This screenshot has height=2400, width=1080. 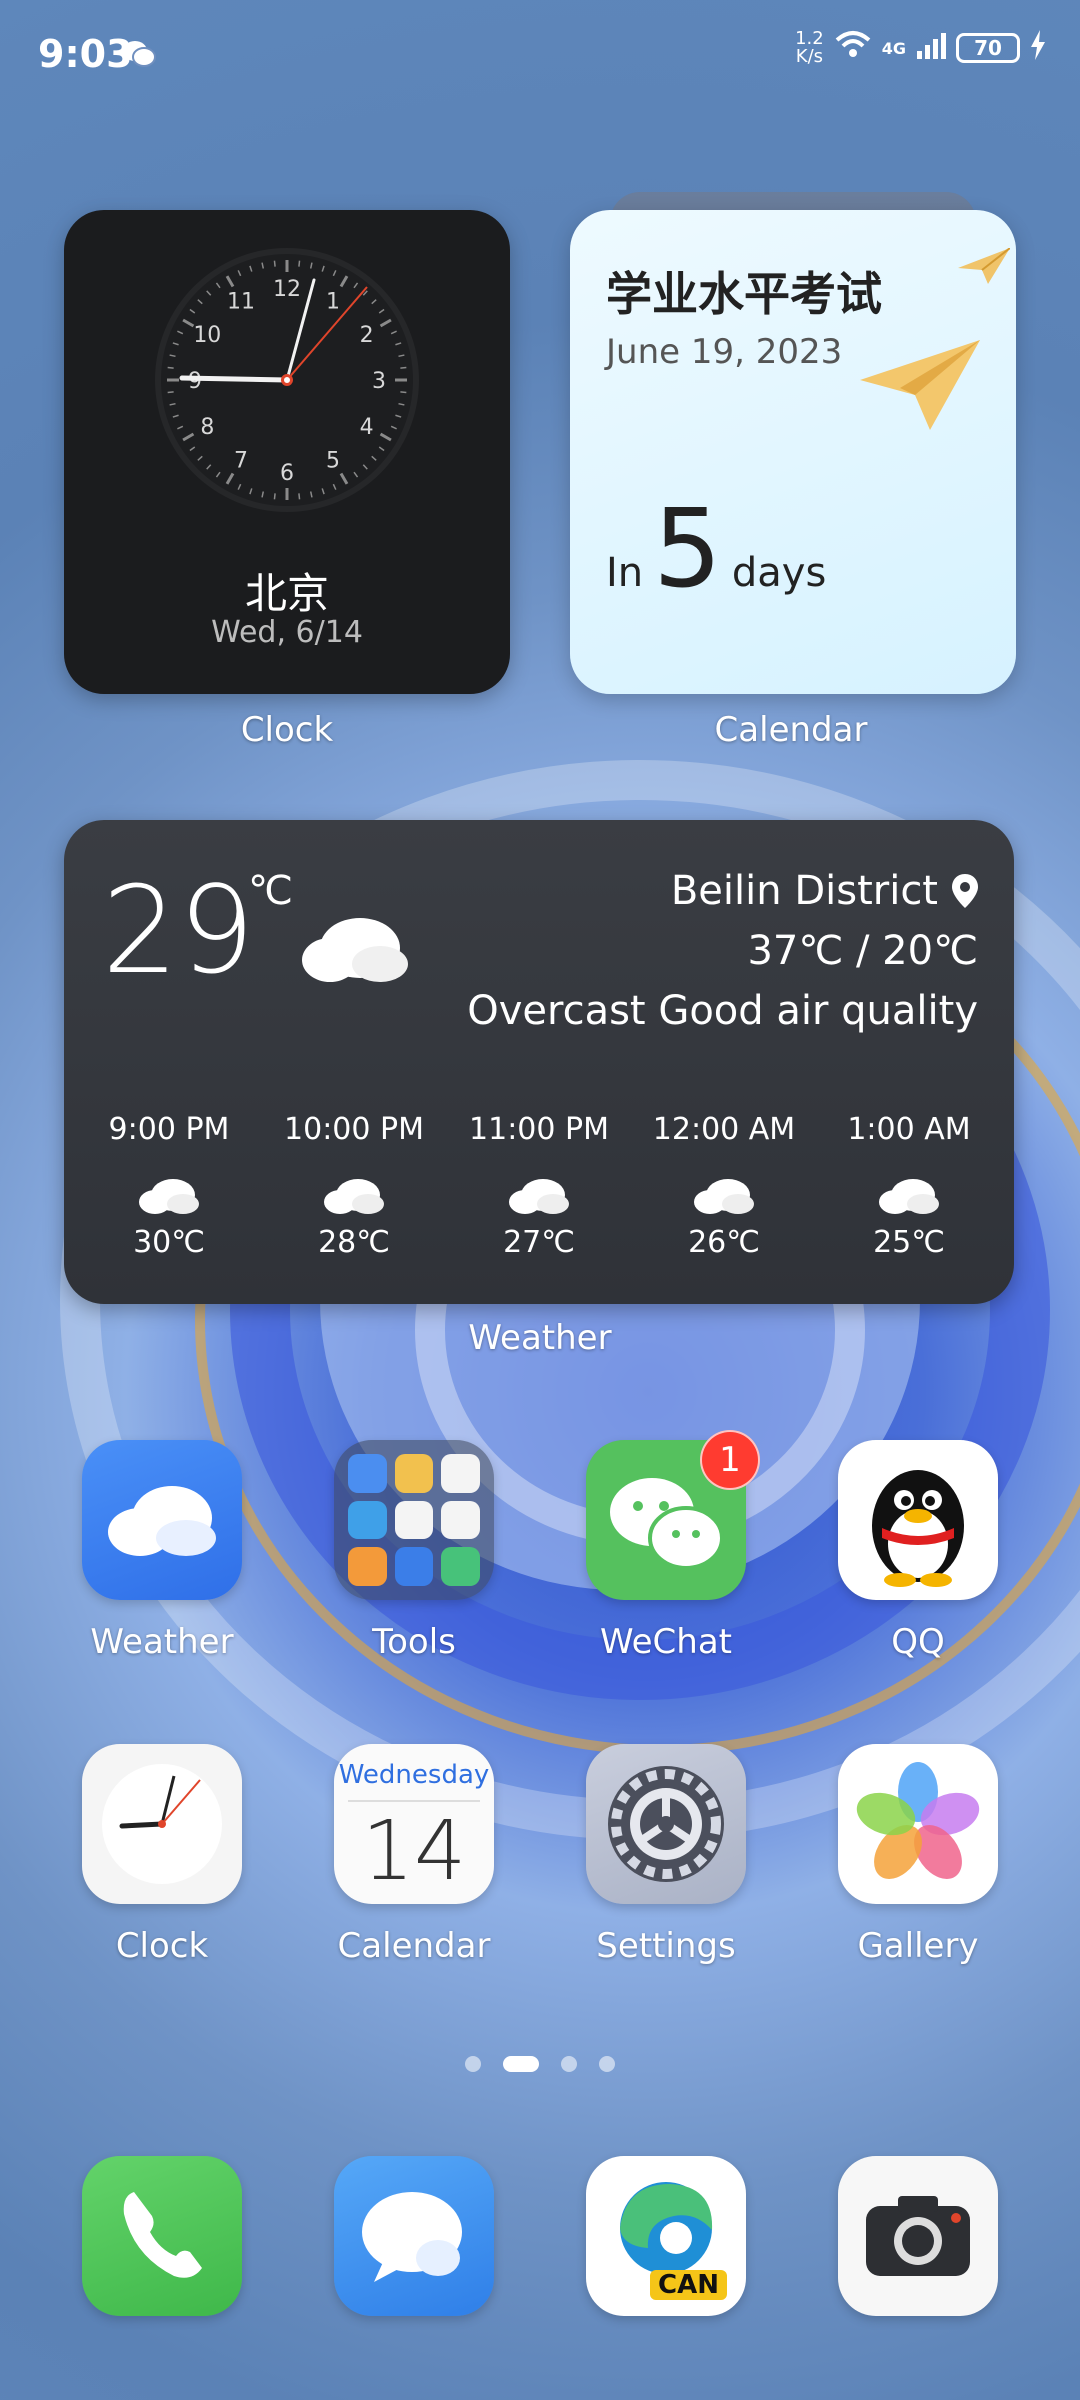 What do you see at coordinates (379, 381) in the screenshot?
I see `clock-numeral: 3` at bounding box center [379, 381].